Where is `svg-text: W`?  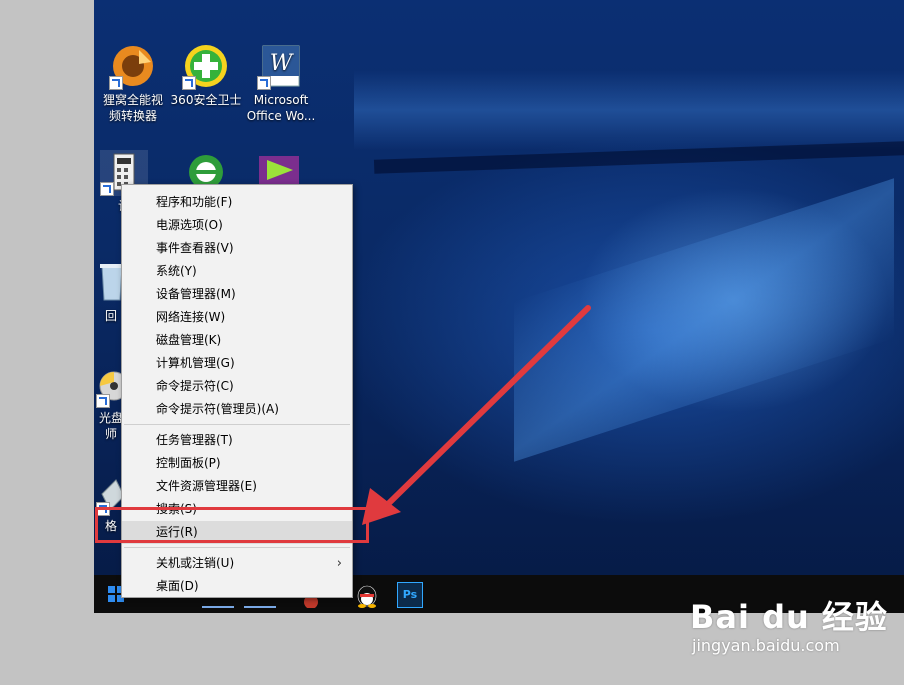
svg-text: W is located at coordinates (282, 63).